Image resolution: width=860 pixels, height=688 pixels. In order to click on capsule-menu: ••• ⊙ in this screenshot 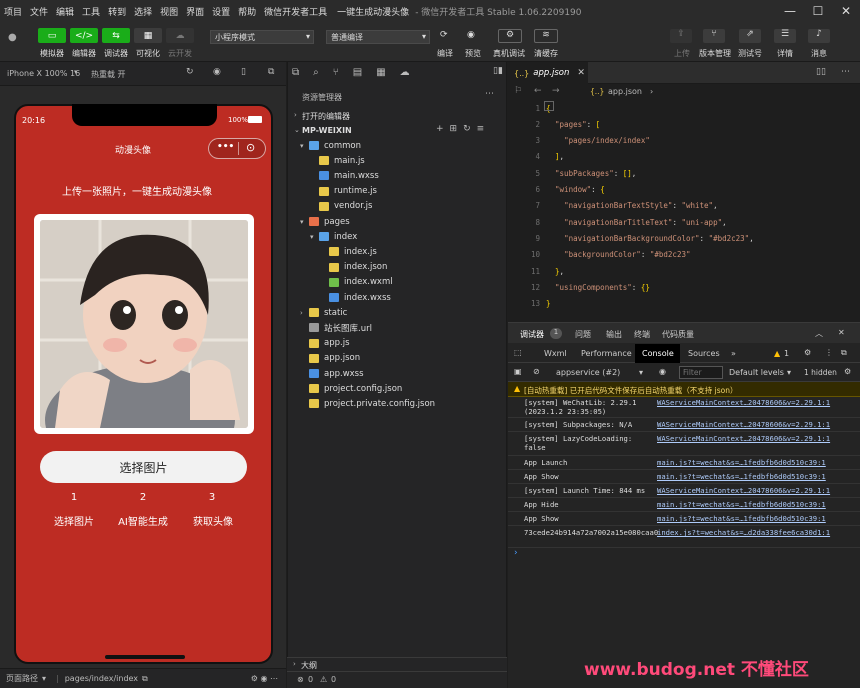, I will do `click(237, 148)`.